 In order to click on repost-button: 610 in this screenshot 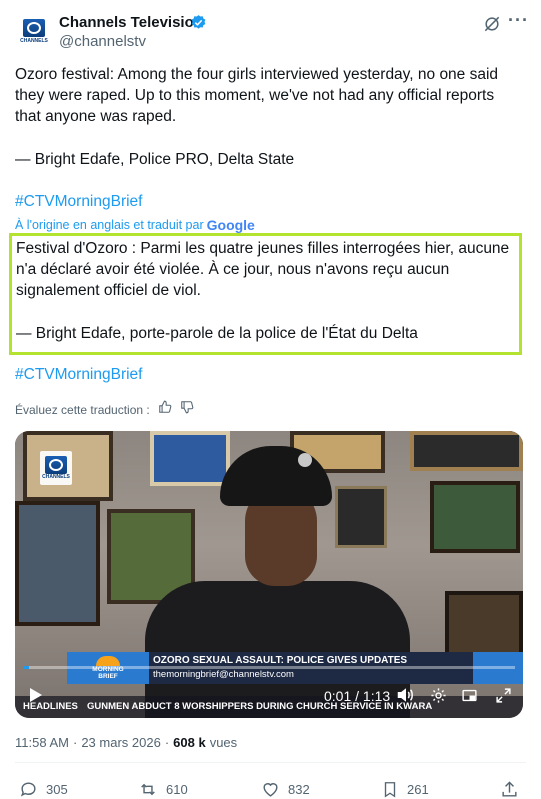, I will do `click(163, 789)`.